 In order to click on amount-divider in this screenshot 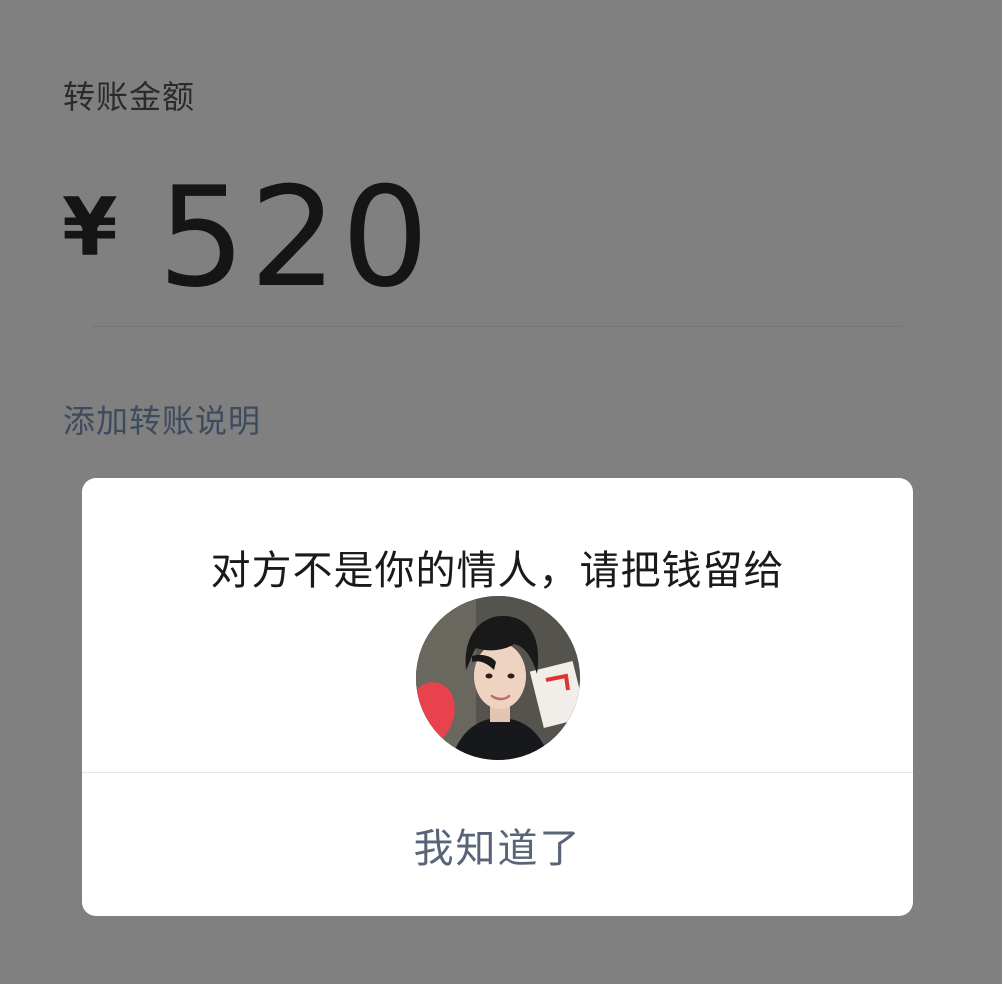, I will do `click(497, 326)`.